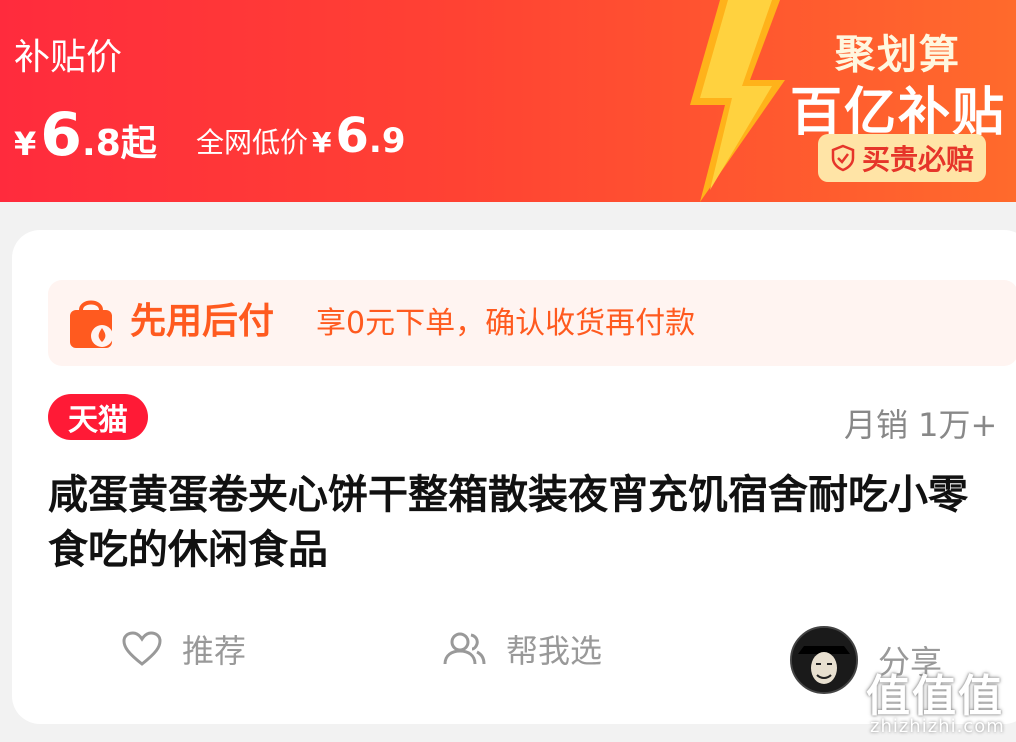 The height and width of the screenshot is (742, 1016). Describe the element at coordinates (252, 142) in the screenshot. I see `lowest-price-label: 全网低价` at that location.